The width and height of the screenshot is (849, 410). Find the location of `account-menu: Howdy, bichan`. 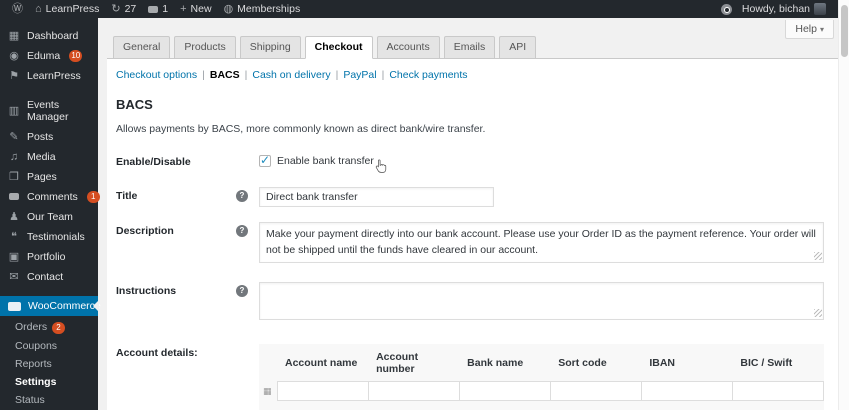

account-menu: Howdy, bichan is located at coordinates (784, 9).